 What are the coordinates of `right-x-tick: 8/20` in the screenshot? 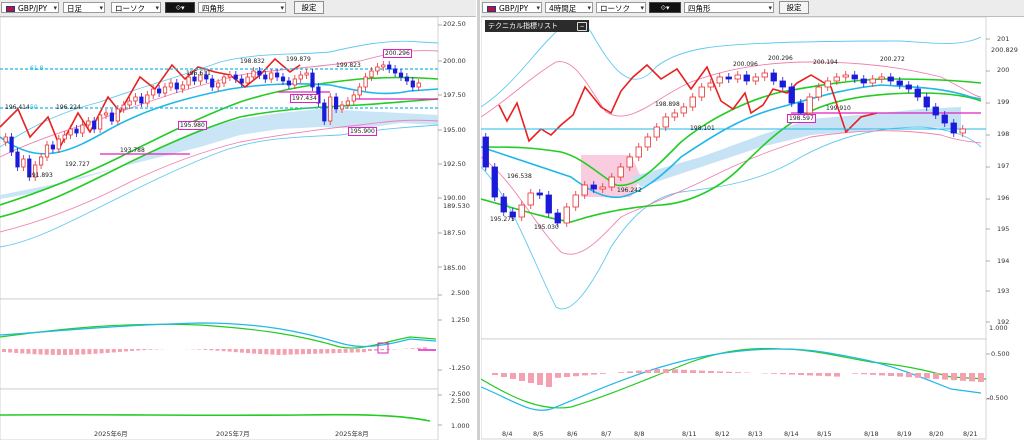 It's located at (936, 434).